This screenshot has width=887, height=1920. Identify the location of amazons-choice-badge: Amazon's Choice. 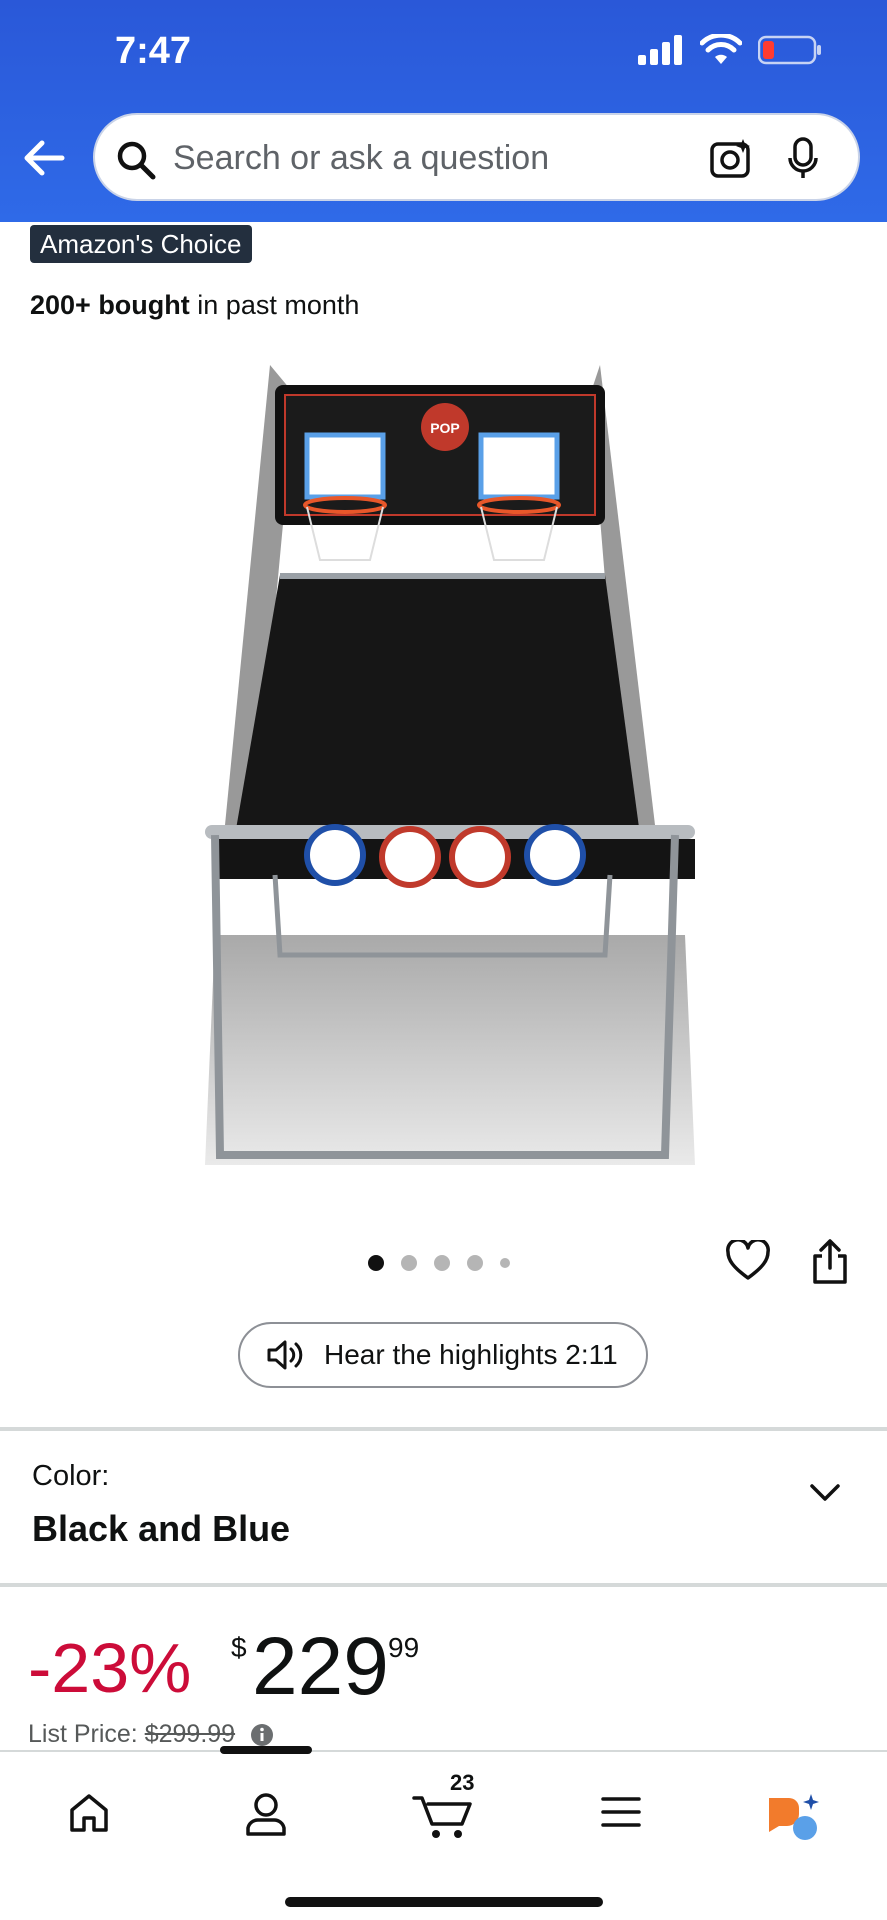
(141, 244).